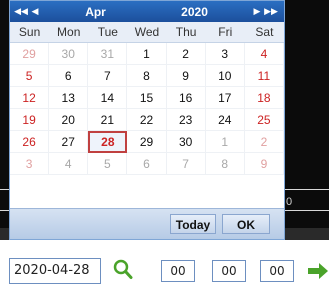 The width and height of the screenshot is (329, 302). Describe the element at coordinates (186, 120) in the screenshot. I see `calendar-day: 23` at that location.